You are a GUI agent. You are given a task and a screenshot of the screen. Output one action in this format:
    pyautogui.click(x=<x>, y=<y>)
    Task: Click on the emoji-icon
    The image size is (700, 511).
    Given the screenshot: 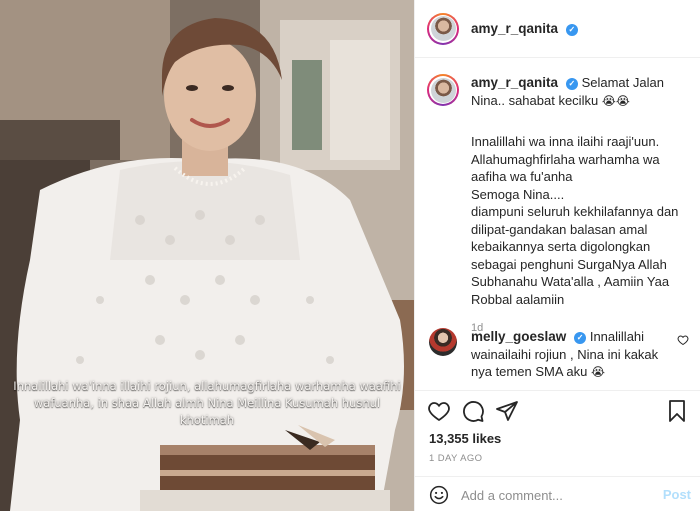 What is the action you would take?
    pyautogui.click(x=439, y=495)
    